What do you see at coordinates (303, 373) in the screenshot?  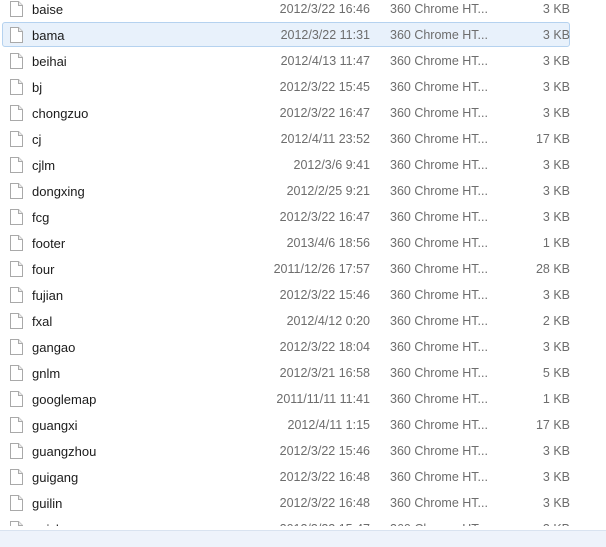 I see `file-row: gnlm 2012/3/21 16:58 360 Chrome HT... 5 KB` at bounding box center [303, 373].